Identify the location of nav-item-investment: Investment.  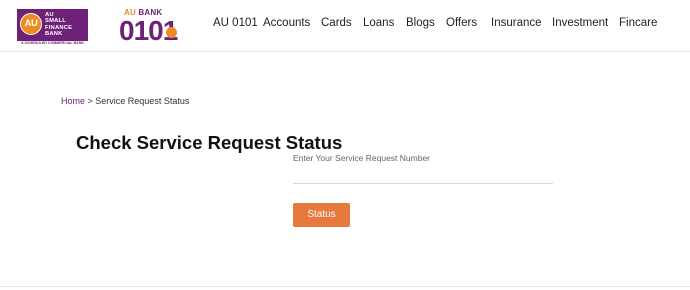
(580, 23).